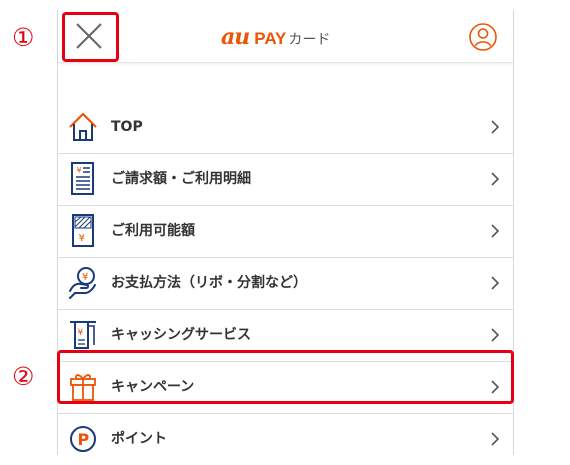 This screenshot has height=465, width=570. What do you see at coordinates (90, 37) in the screenshot?
I see `close-button-highlight` at bounding box center [90, 37].